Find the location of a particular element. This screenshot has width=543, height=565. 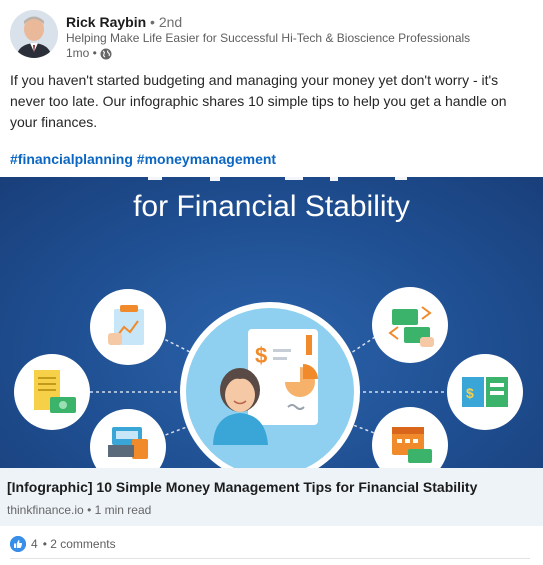

hashtags: #financialplanning #moneymanagement is located at coordinates (143, 159).